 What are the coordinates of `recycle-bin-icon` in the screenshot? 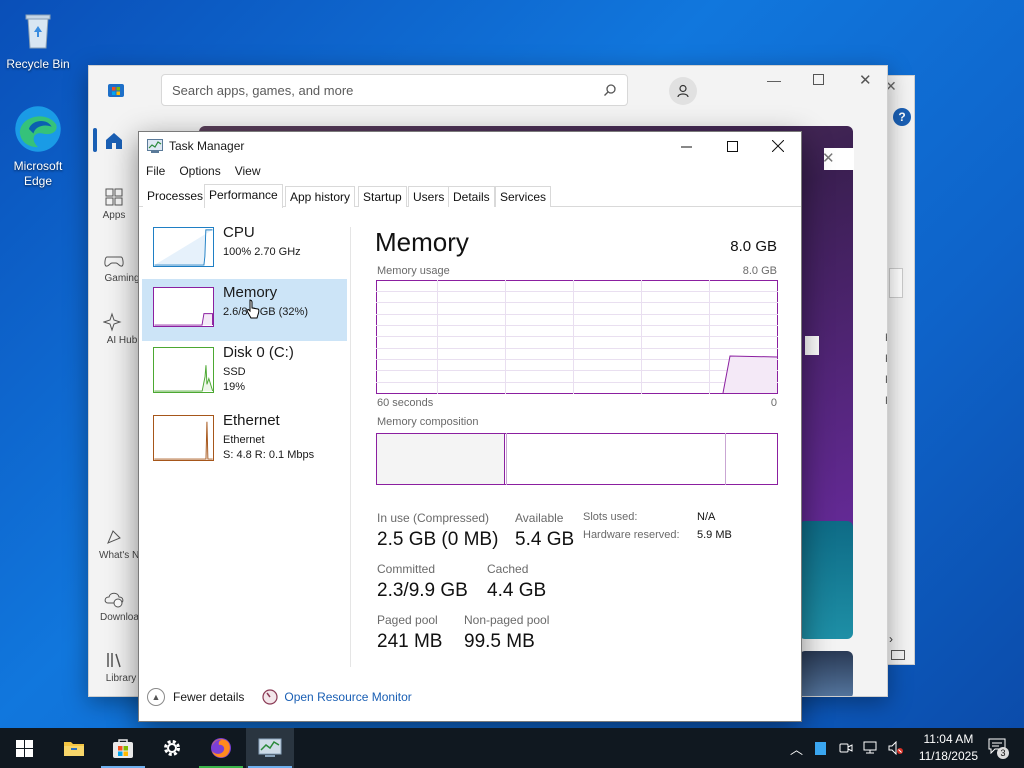 It's located at (38, 31).